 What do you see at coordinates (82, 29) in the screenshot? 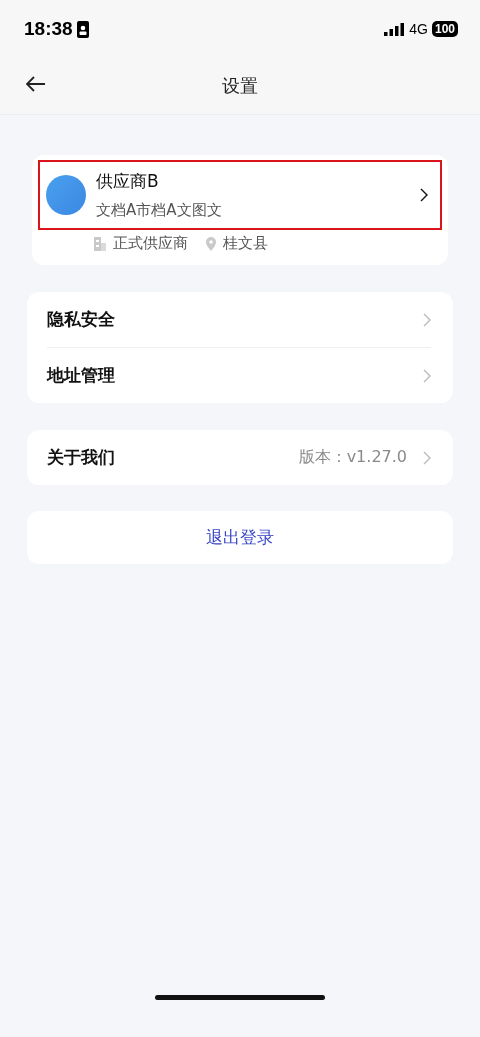
I see `contact-card-icon` at bounding box center [82, 29].